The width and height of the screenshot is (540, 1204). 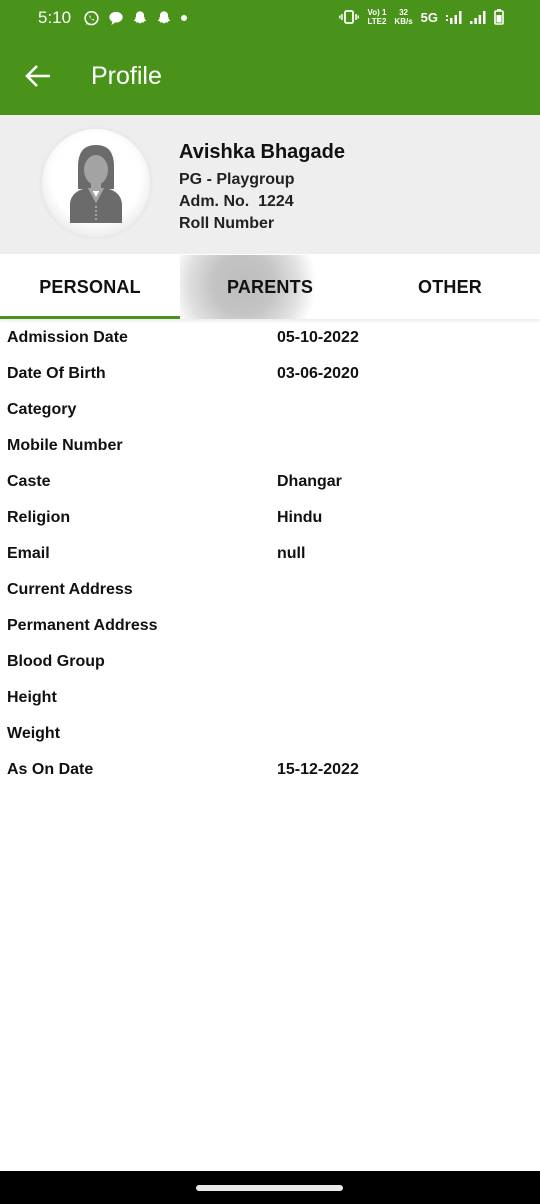 I want to click on avatar, so click(x=96, y=183).